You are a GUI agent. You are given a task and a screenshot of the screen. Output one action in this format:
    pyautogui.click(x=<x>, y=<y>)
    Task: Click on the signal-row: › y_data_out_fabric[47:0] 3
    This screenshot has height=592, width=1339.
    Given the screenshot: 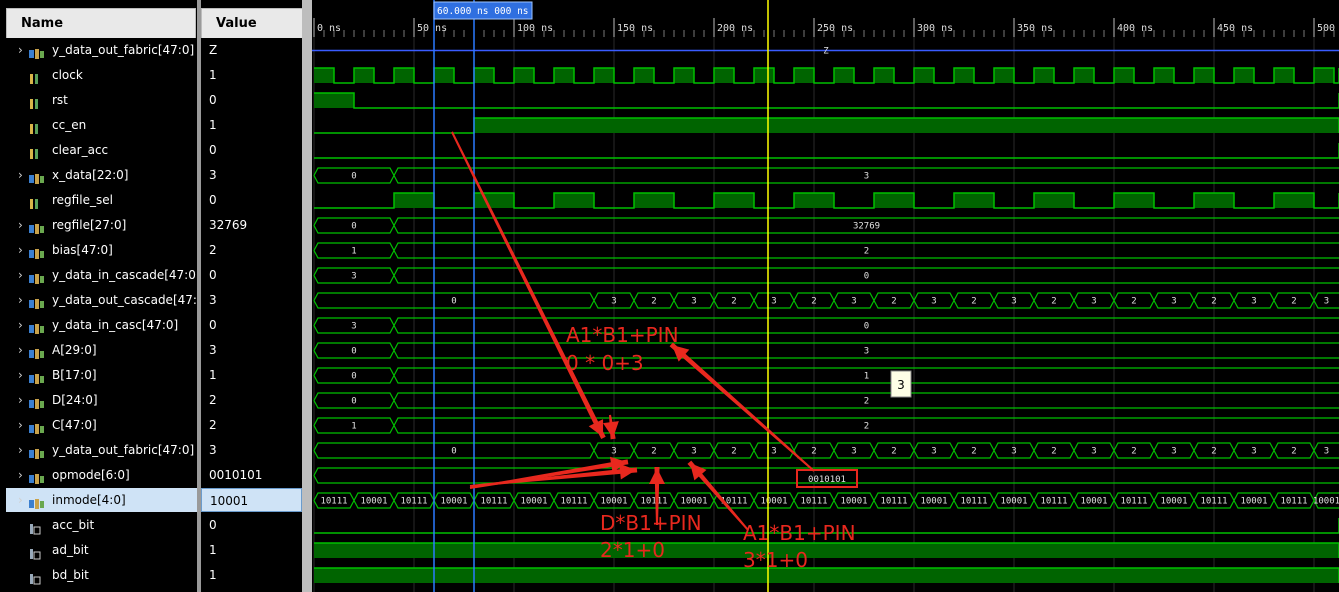 What is the action you would take?
    pyautogui.click(x=153, y=450)
    